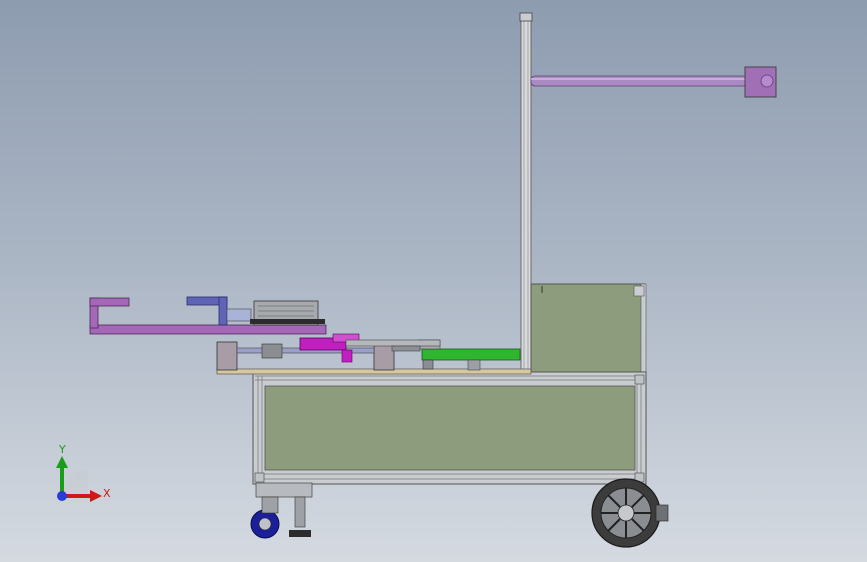 This screenshot has height=562, width=867. I want to click on motor, so click(287, 313).